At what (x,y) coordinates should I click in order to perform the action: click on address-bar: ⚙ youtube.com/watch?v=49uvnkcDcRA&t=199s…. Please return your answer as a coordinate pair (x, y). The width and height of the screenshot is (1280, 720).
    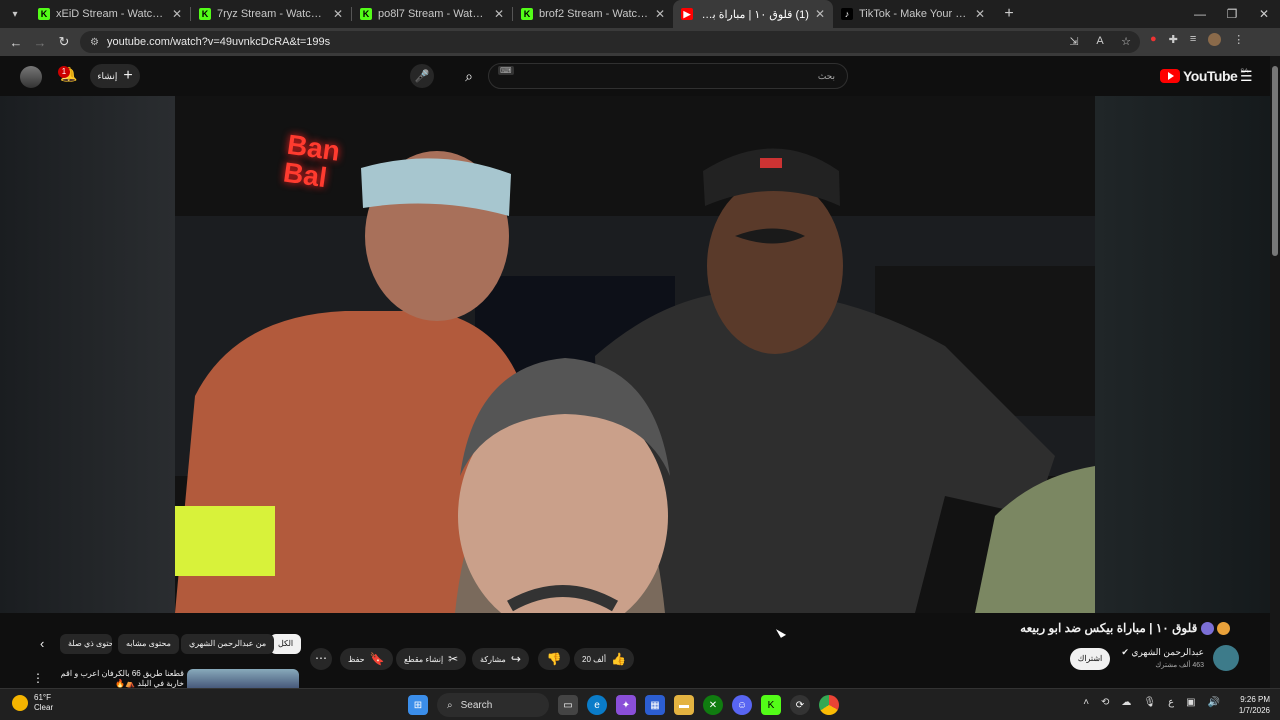
    Looking at the image, I should click on (610, 42).